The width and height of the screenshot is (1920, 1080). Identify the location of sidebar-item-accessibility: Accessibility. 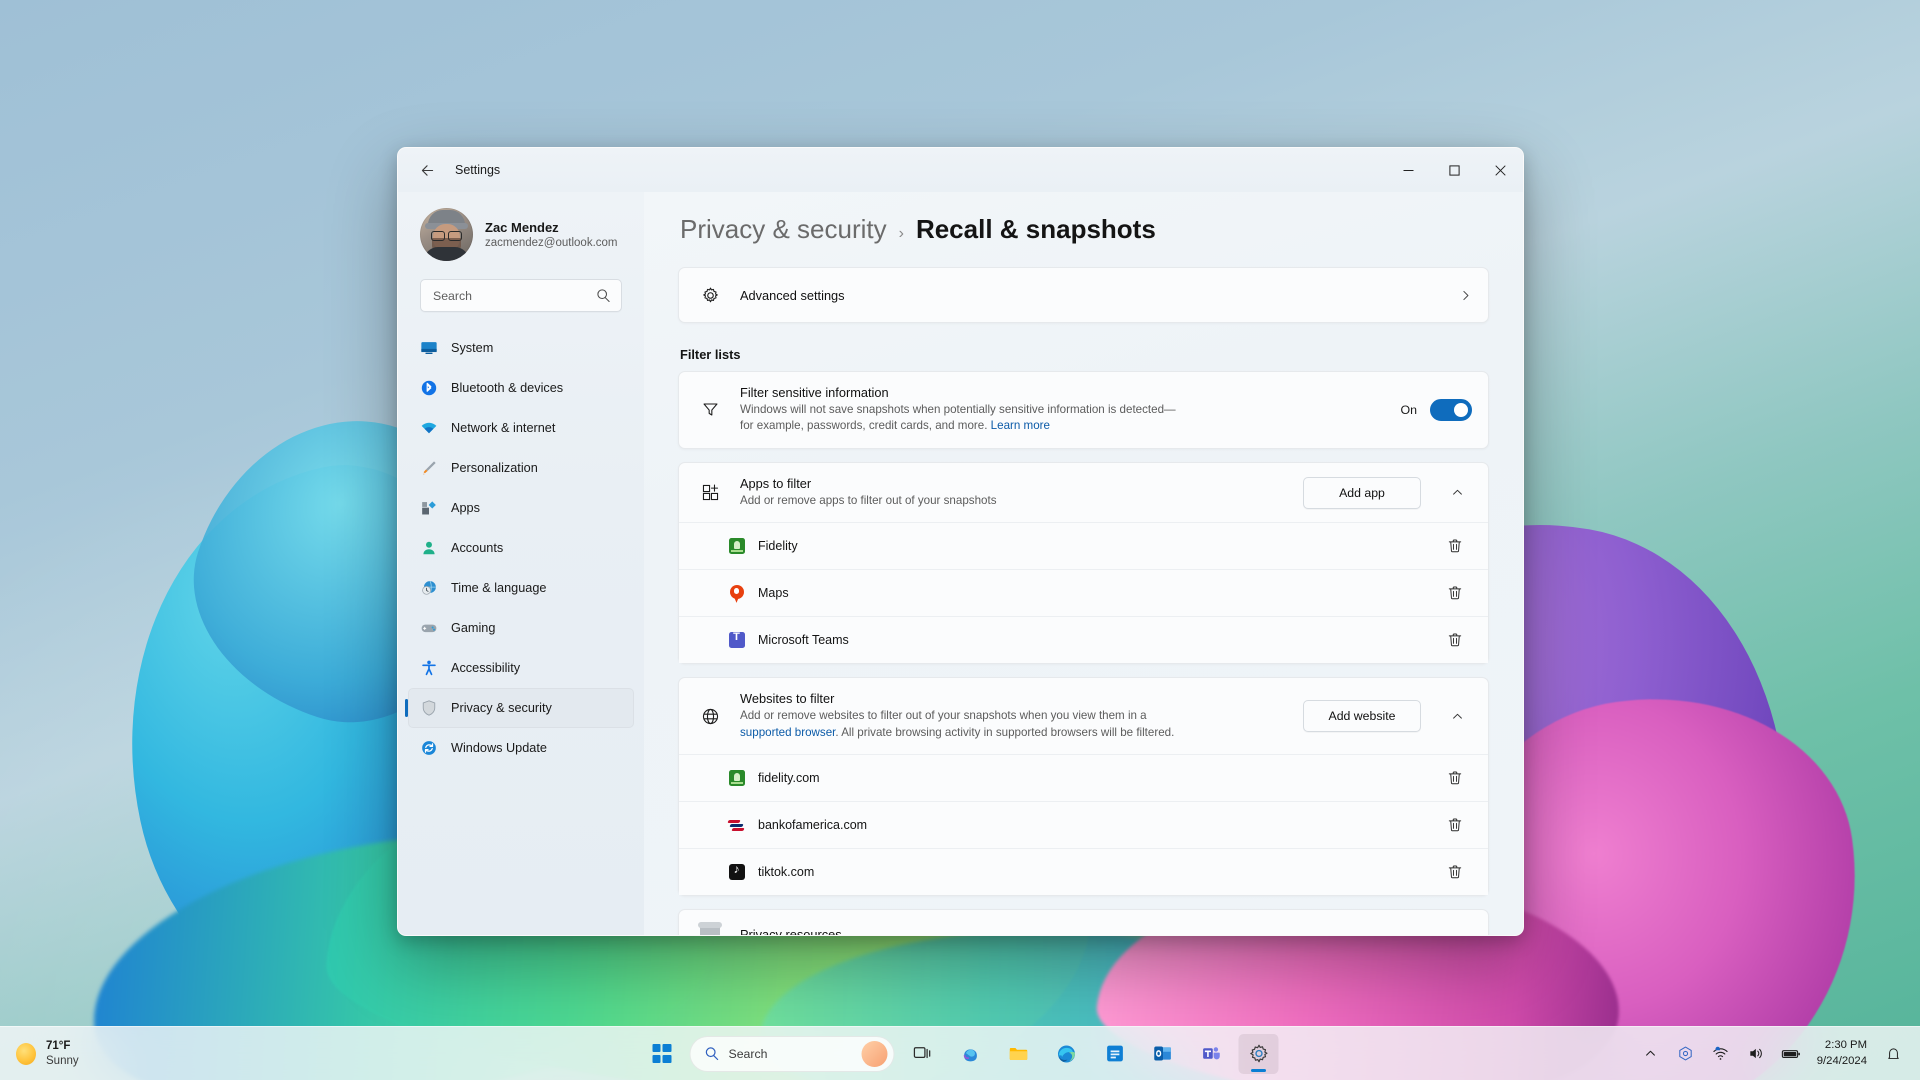
(521, 668).